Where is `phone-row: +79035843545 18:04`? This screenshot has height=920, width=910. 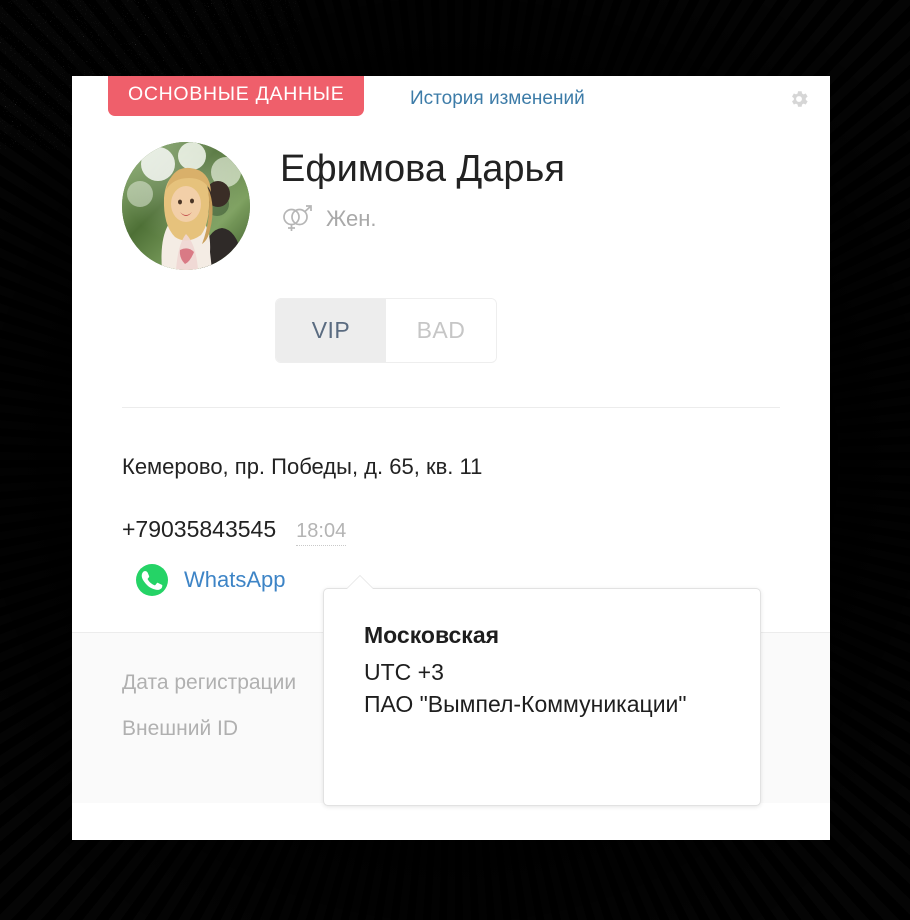
phone-row: +79035843545 18:04 is located at coordinates (476, 531).